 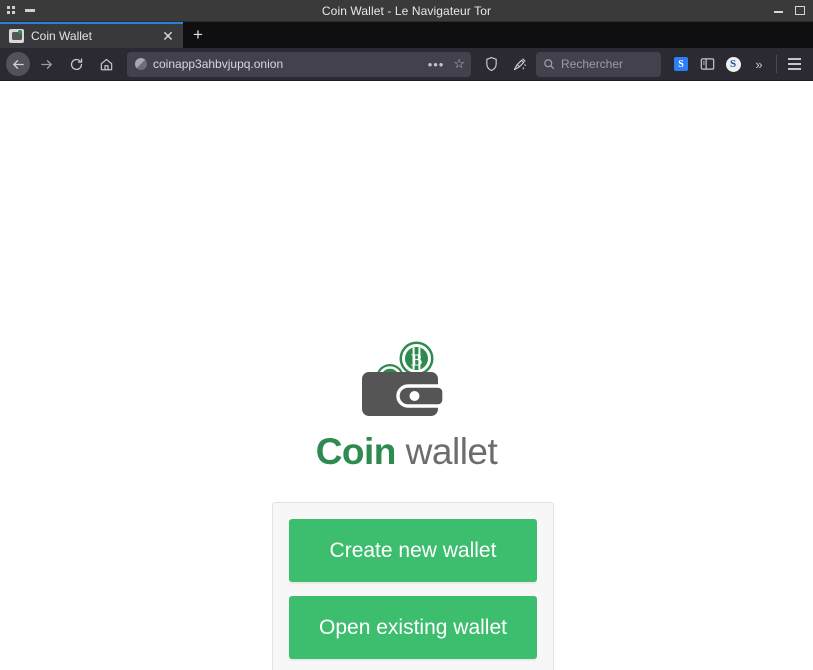 I want to click on search-bar: Rechercher, so click(x=598, y=64).